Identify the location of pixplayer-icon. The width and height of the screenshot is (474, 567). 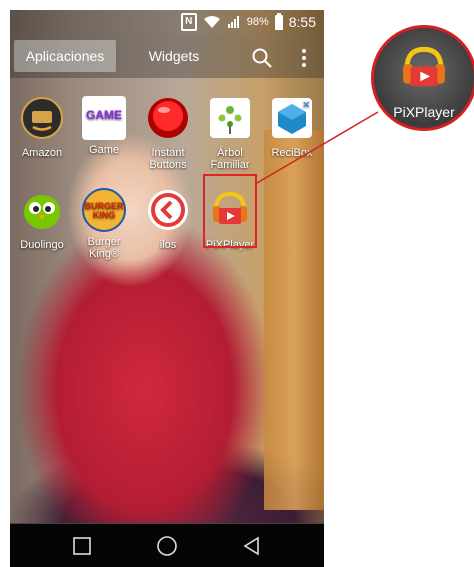
(424, 66).